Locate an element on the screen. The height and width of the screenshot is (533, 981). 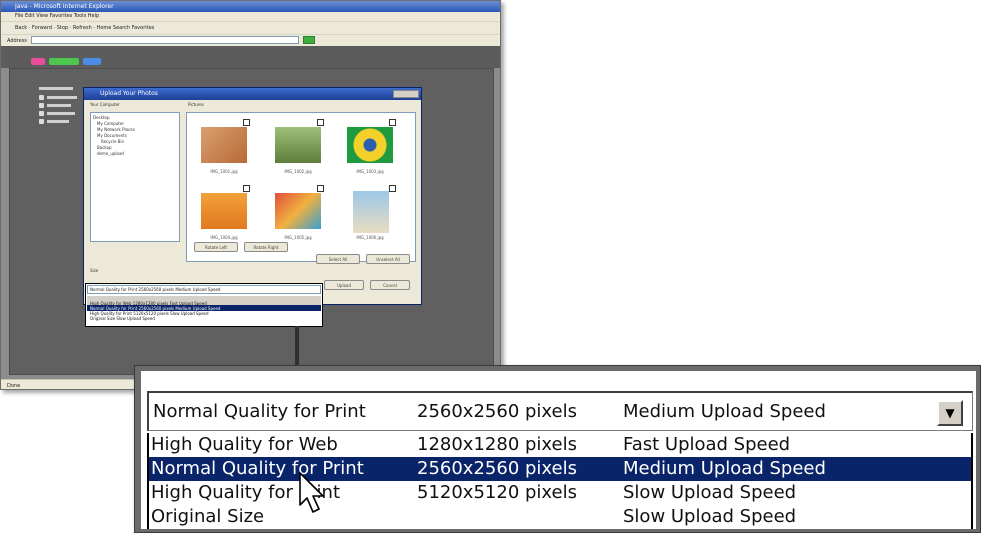
chevron-down-icon: ▼ is located at coordinates (950, 413).